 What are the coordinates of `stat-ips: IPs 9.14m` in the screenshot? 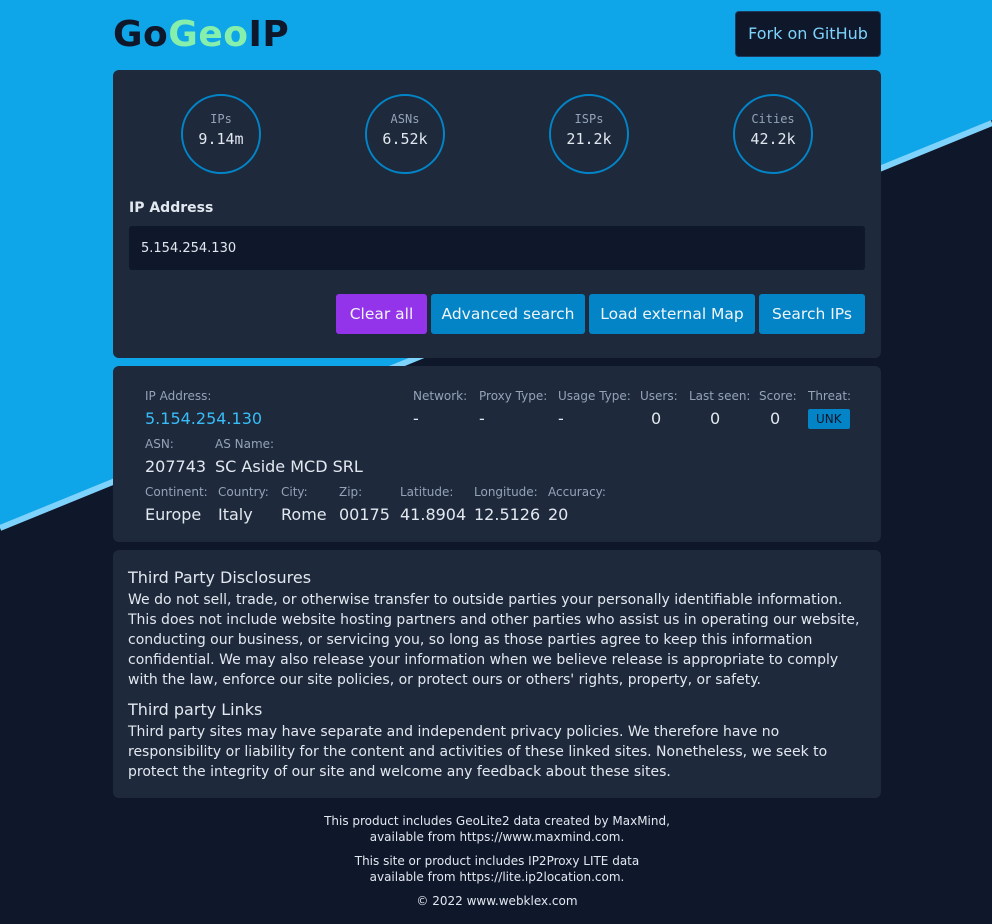 It's located at (221, 134).